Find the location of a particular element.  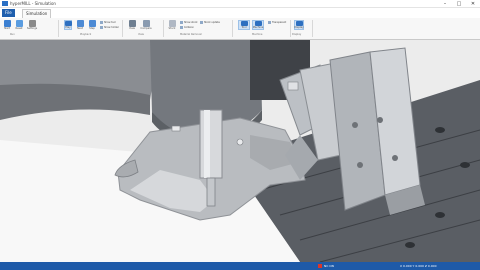

group-label-machine: Machine is located at coordinates (257, 34).